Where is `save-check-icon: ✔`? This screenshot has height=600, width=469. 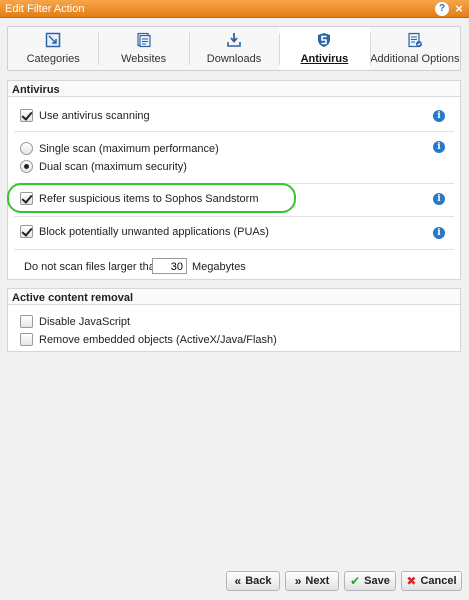 save-check-icon: ✔ is located at coordinates (355, 581).